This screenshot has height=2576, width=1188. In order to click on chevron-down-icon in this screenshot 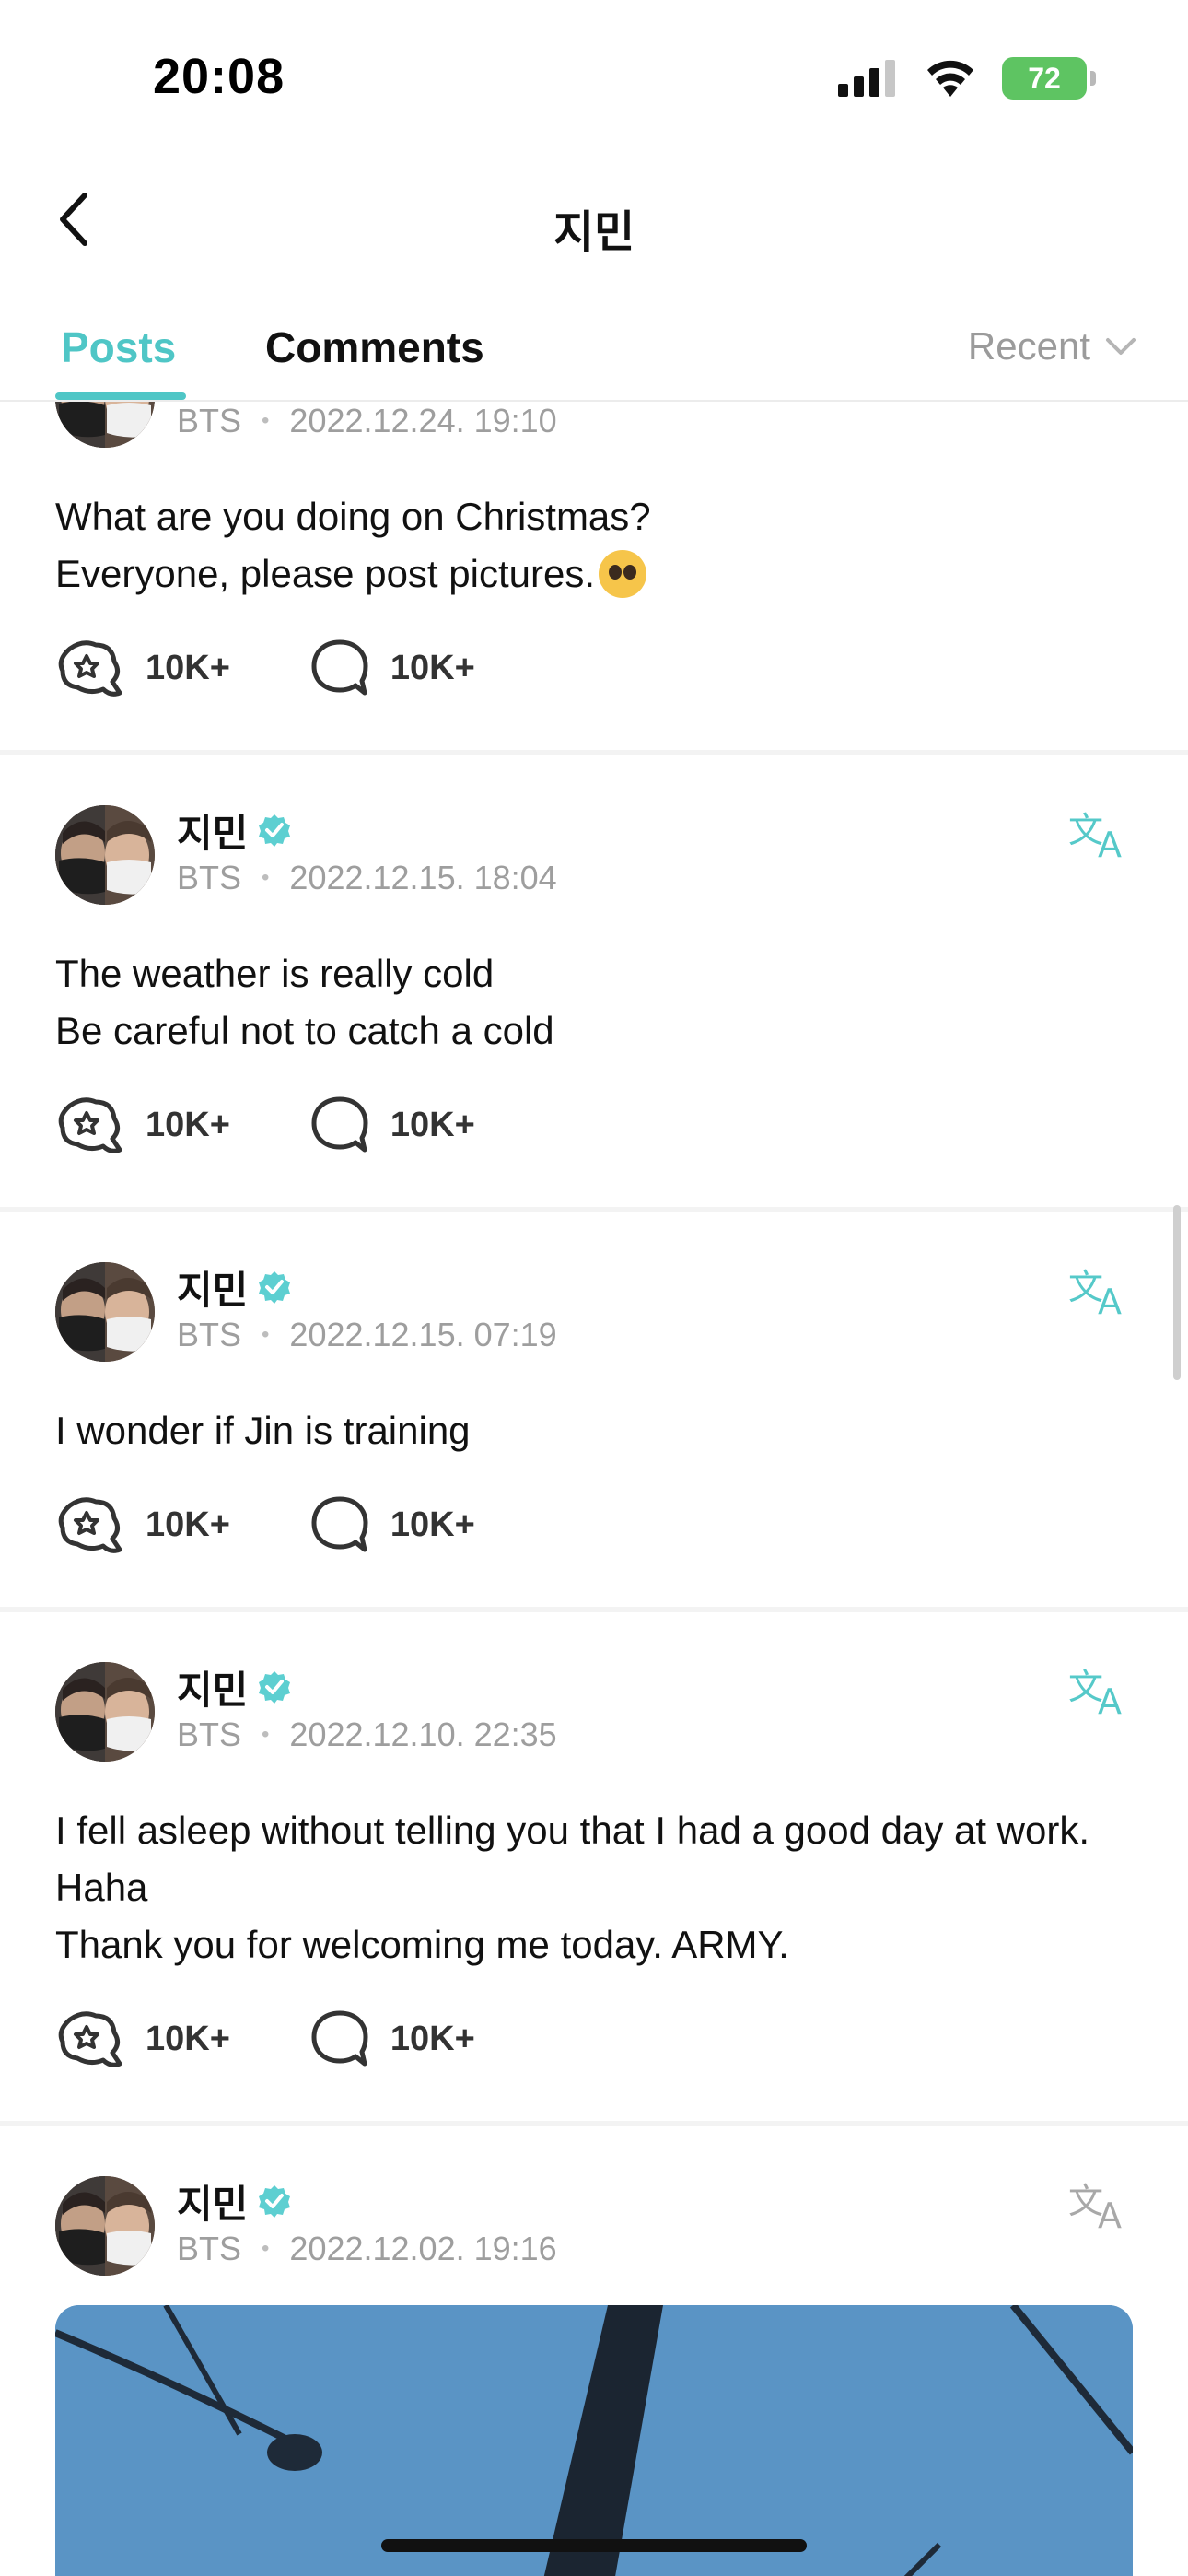, I will do `click(1121, 346)`.